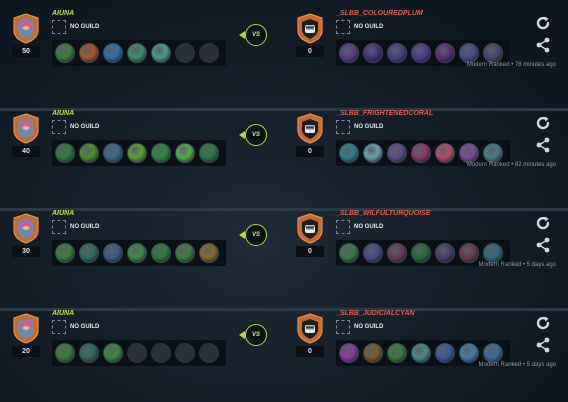 The image size is (568, 402). I want to click on player-two-name: _SLBB_WILFULTURQUOISE, so click(383, 213).